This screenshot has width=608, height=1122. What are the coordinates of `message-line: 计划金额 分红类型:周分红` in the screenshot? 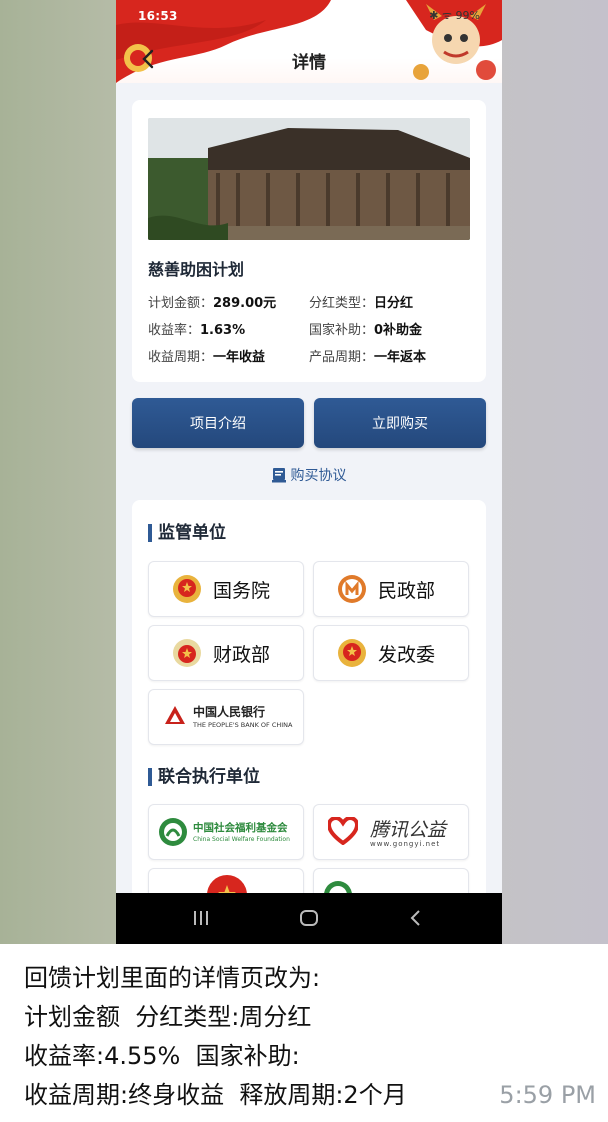 It's located at (168, 1017).